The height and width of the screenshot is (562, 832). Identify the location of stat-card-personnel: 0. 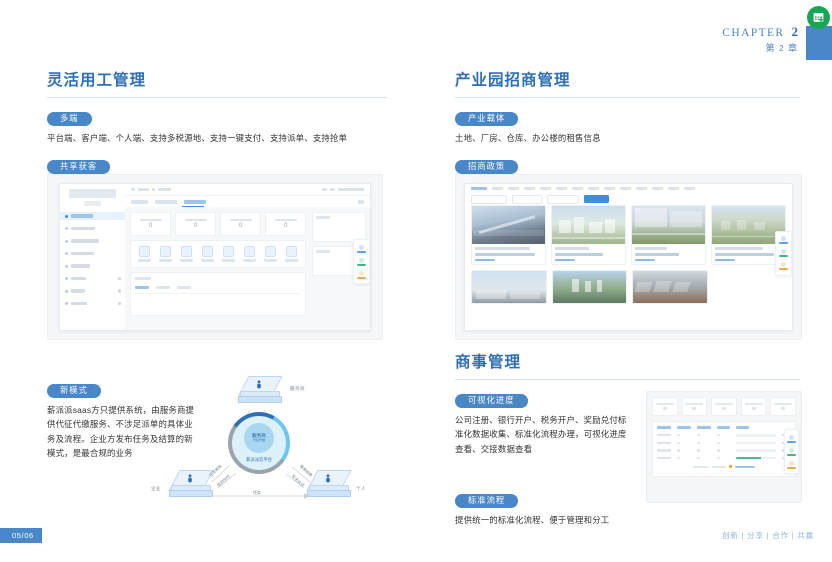
(151, 224).